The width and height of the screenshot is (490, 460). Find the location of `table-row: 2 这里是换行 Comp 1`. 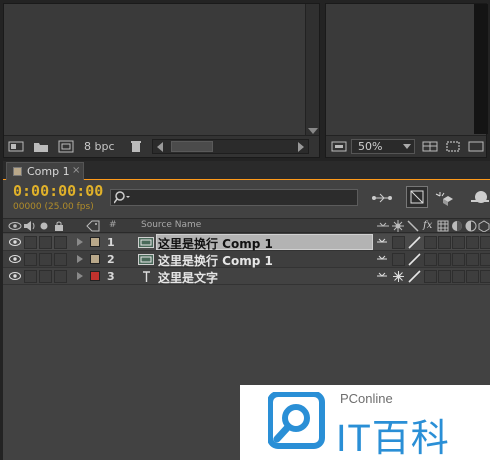

table-row: 2 这里是换行 Comp 1 is located at coordinates (246, 259).